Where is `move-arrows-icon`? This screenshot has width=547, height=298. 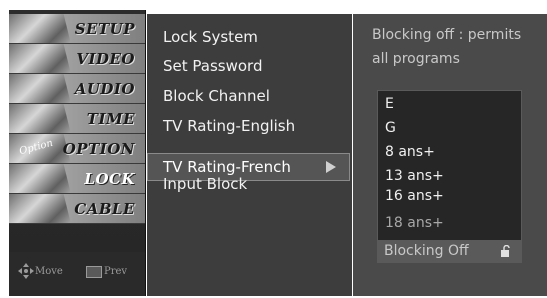
move-arrows-icon is located at coordinates (26, 271).